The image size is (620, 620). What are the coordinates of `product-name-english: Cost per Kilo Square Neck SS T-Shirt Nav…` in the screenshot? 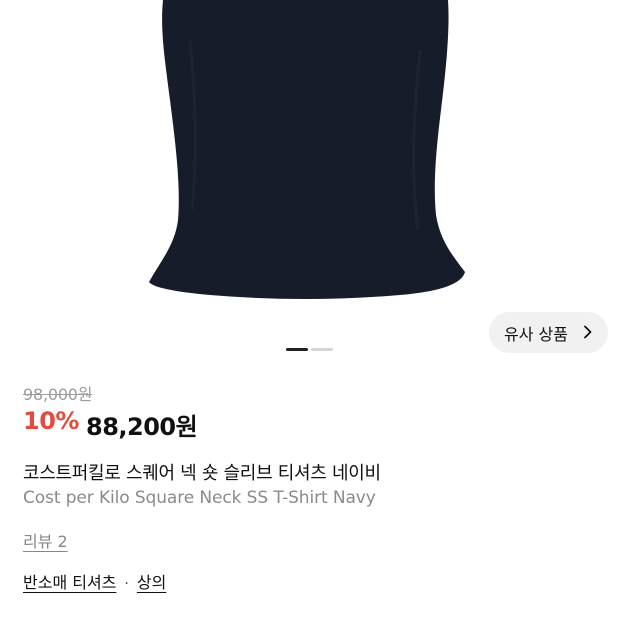 It's located at (199, 498).